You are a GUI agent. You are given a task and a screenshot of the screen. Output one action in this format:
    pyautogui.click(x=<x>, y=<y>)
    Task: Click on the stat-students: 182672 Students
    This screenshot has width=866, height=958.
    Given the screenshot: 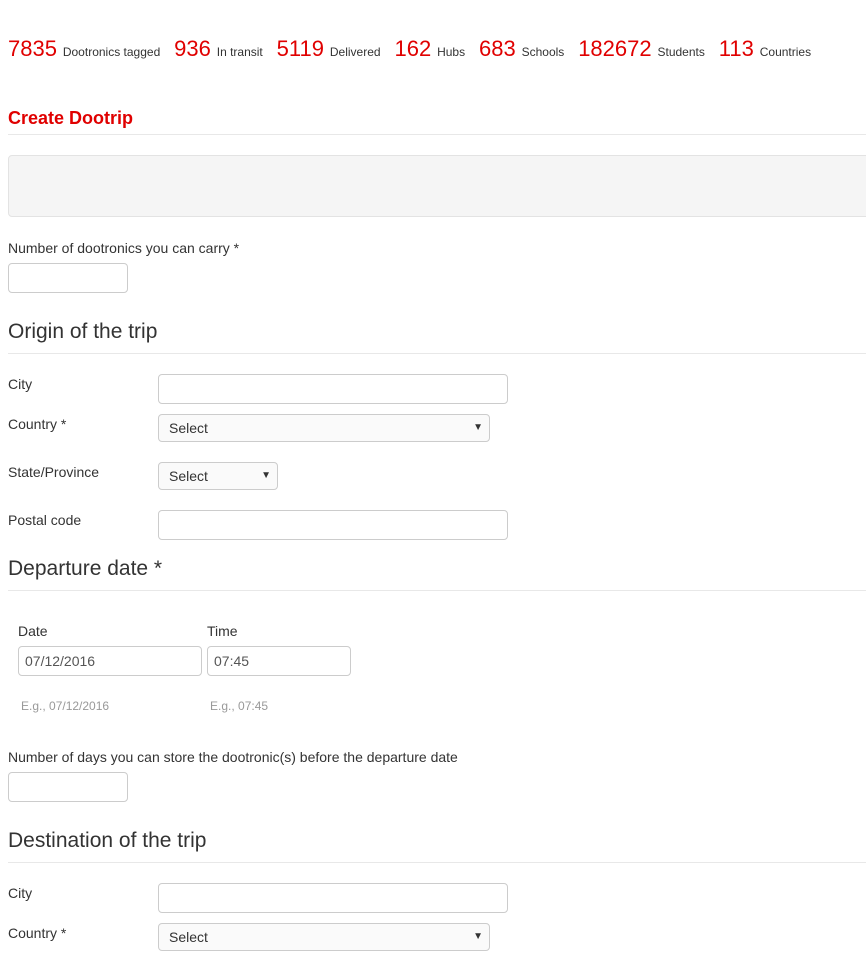 What is the action you would take?
    pyautogui.click(x=641, y=49)
    